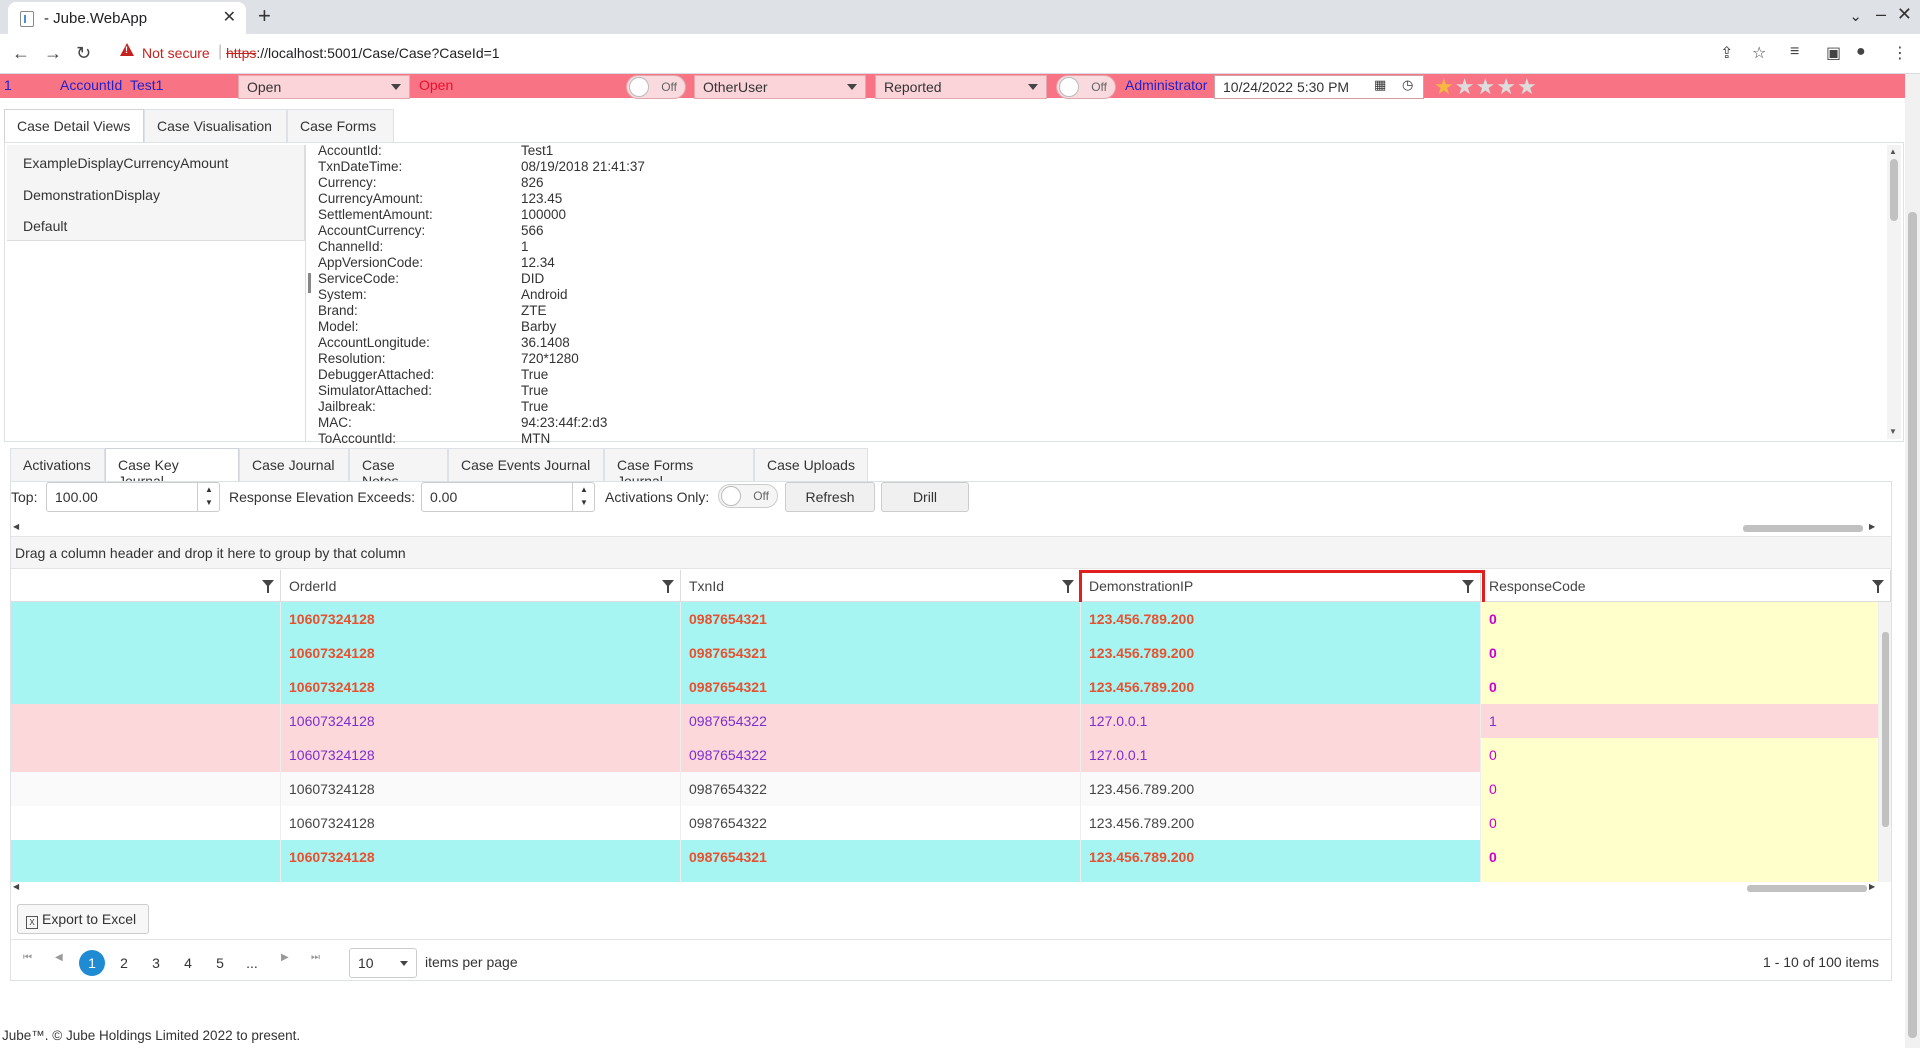 The image size is (1920, 1048). What do you see at coordinates (45, 226) in the screenshot?
I see `view-item-default: Default` at bounding box center [45, 226].